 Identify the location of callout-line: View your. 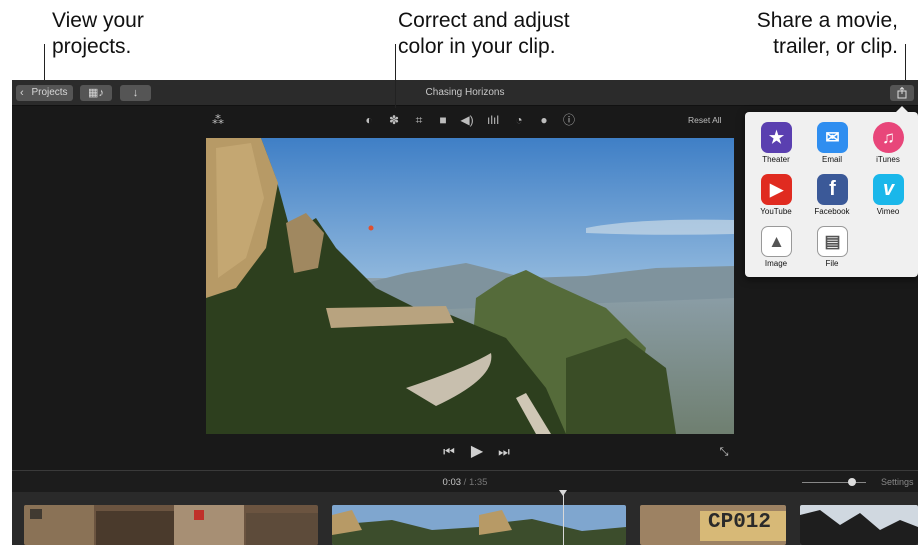
(98, 20).